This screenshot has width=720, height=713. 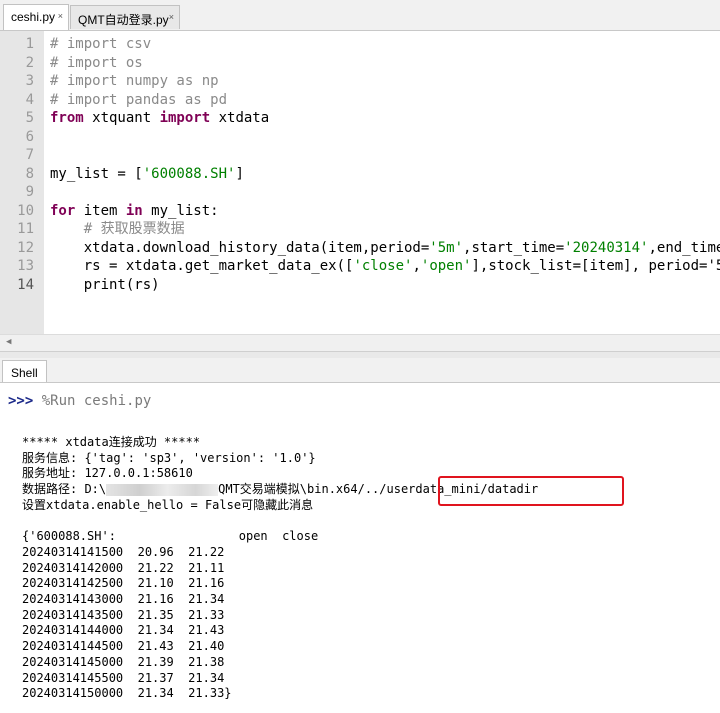 I want to click on output-line: ***** xtdata连接成功 *****, so click(x=111, y=442).